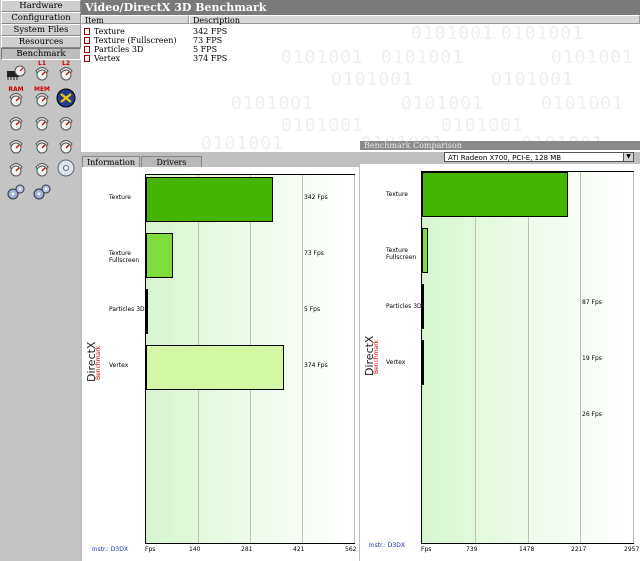 This screenshot has height=561, width=640. What do you see at coordinates (632, 549) in the screenshot?
I see `tick-label: 2957` at bounding box center [632, 549].